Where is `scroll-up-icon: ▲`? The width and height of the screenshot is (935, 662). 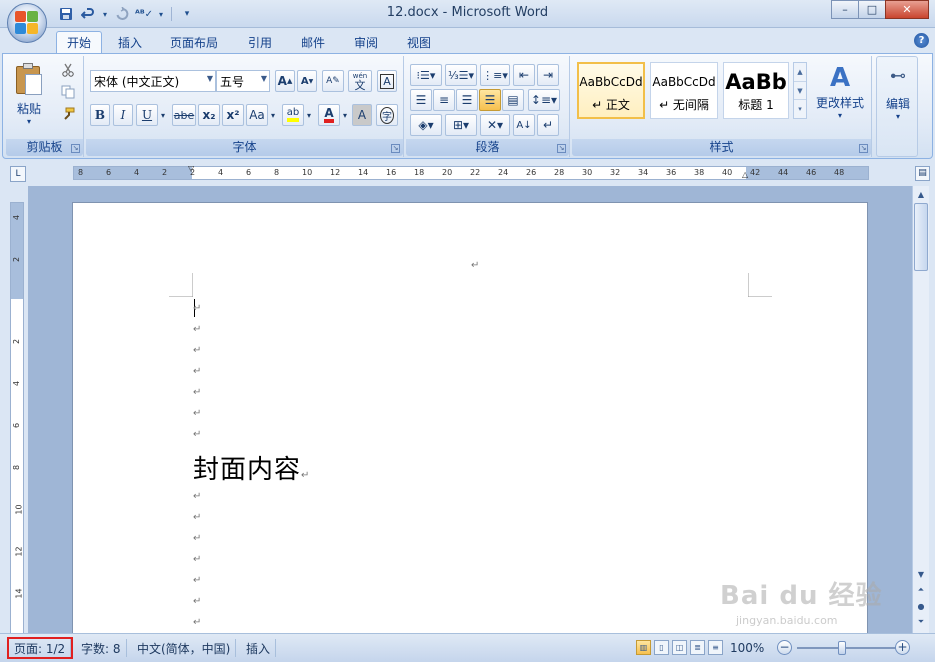 scroll-up-icon: ▲ is located at coordinates (921, 194).